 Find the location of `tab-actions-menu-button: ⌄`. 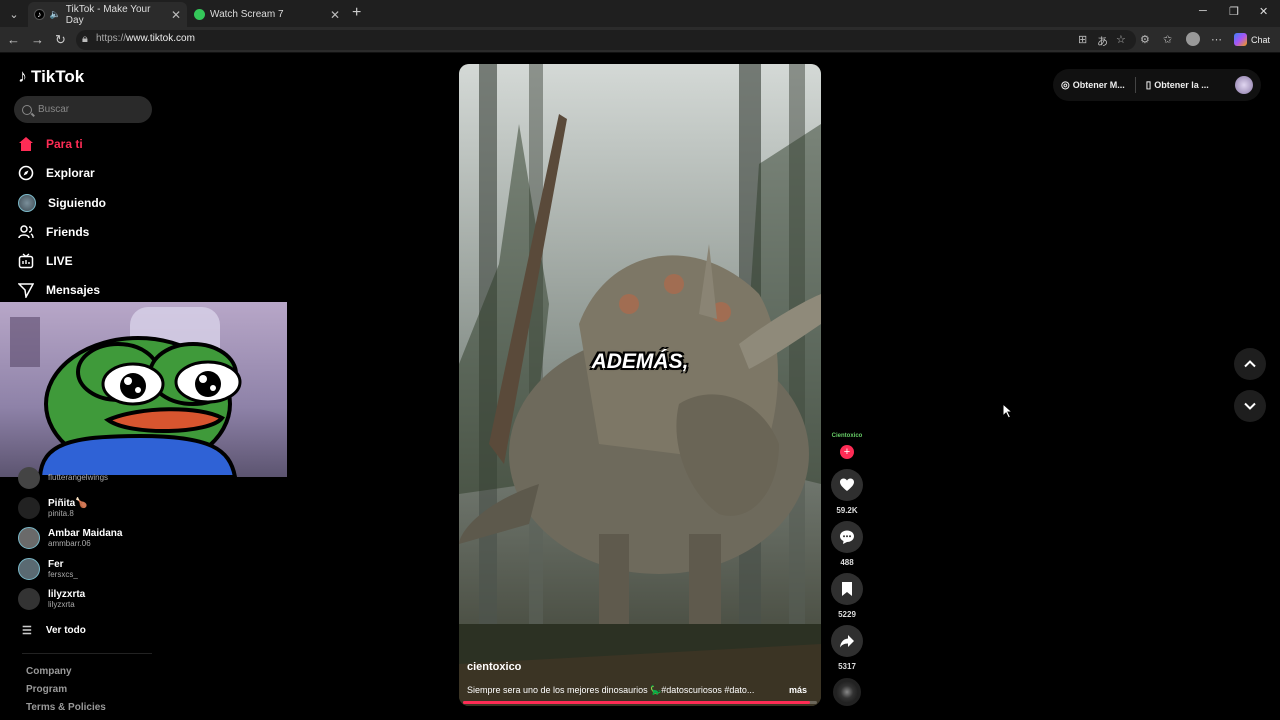

tab-actions-menu-button: ⌄ is located at coordinates (14, 14).